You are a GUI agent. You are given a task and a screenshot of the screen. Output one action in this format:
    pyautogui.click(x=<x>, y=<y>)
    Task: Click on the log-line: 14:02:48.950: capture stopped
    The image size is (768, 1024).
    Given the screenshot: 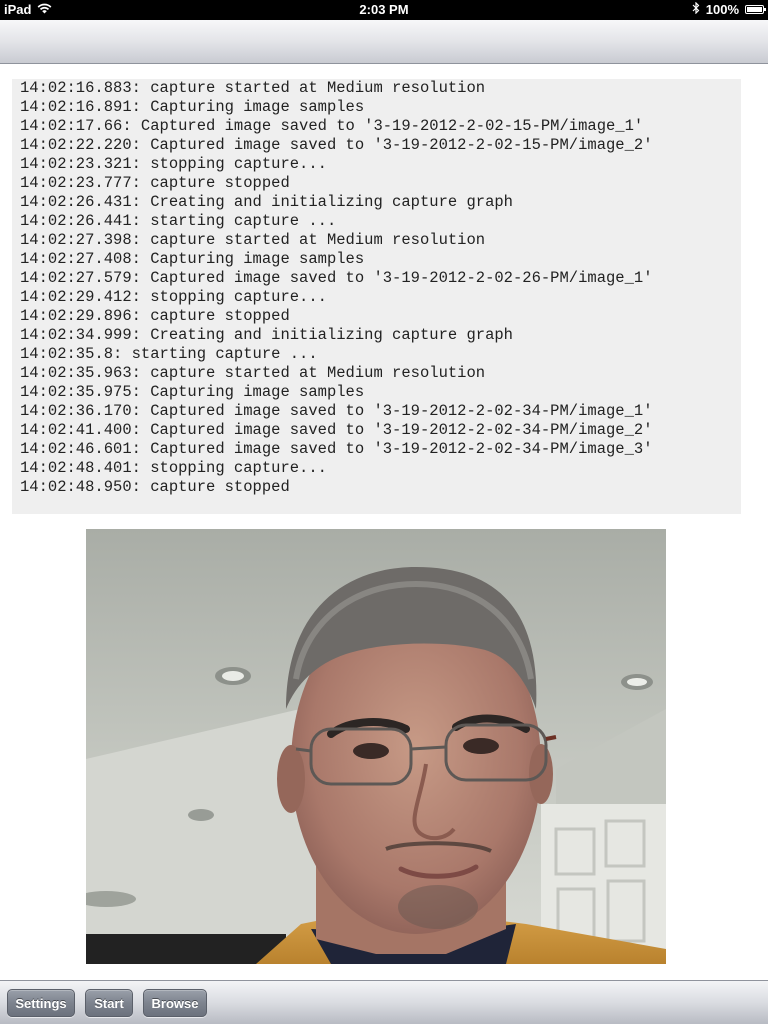 What is the action you would take?
    pyautogui.click(x=155, y=487)
    